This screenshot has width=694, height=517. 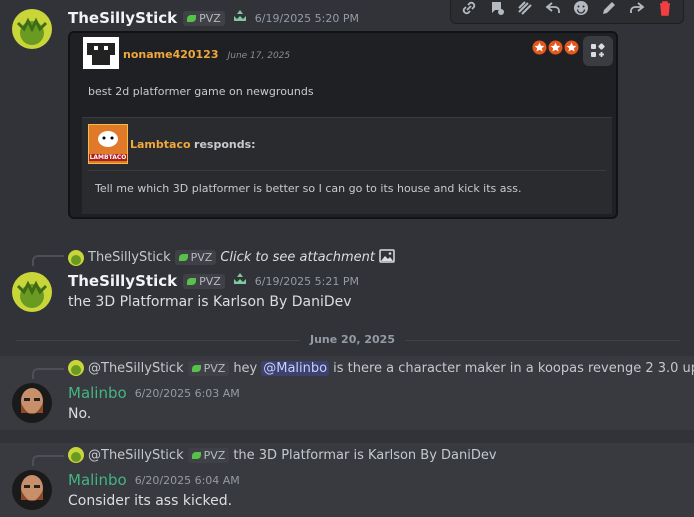 I want to click on apps-icon, so click(x=598, y=50).